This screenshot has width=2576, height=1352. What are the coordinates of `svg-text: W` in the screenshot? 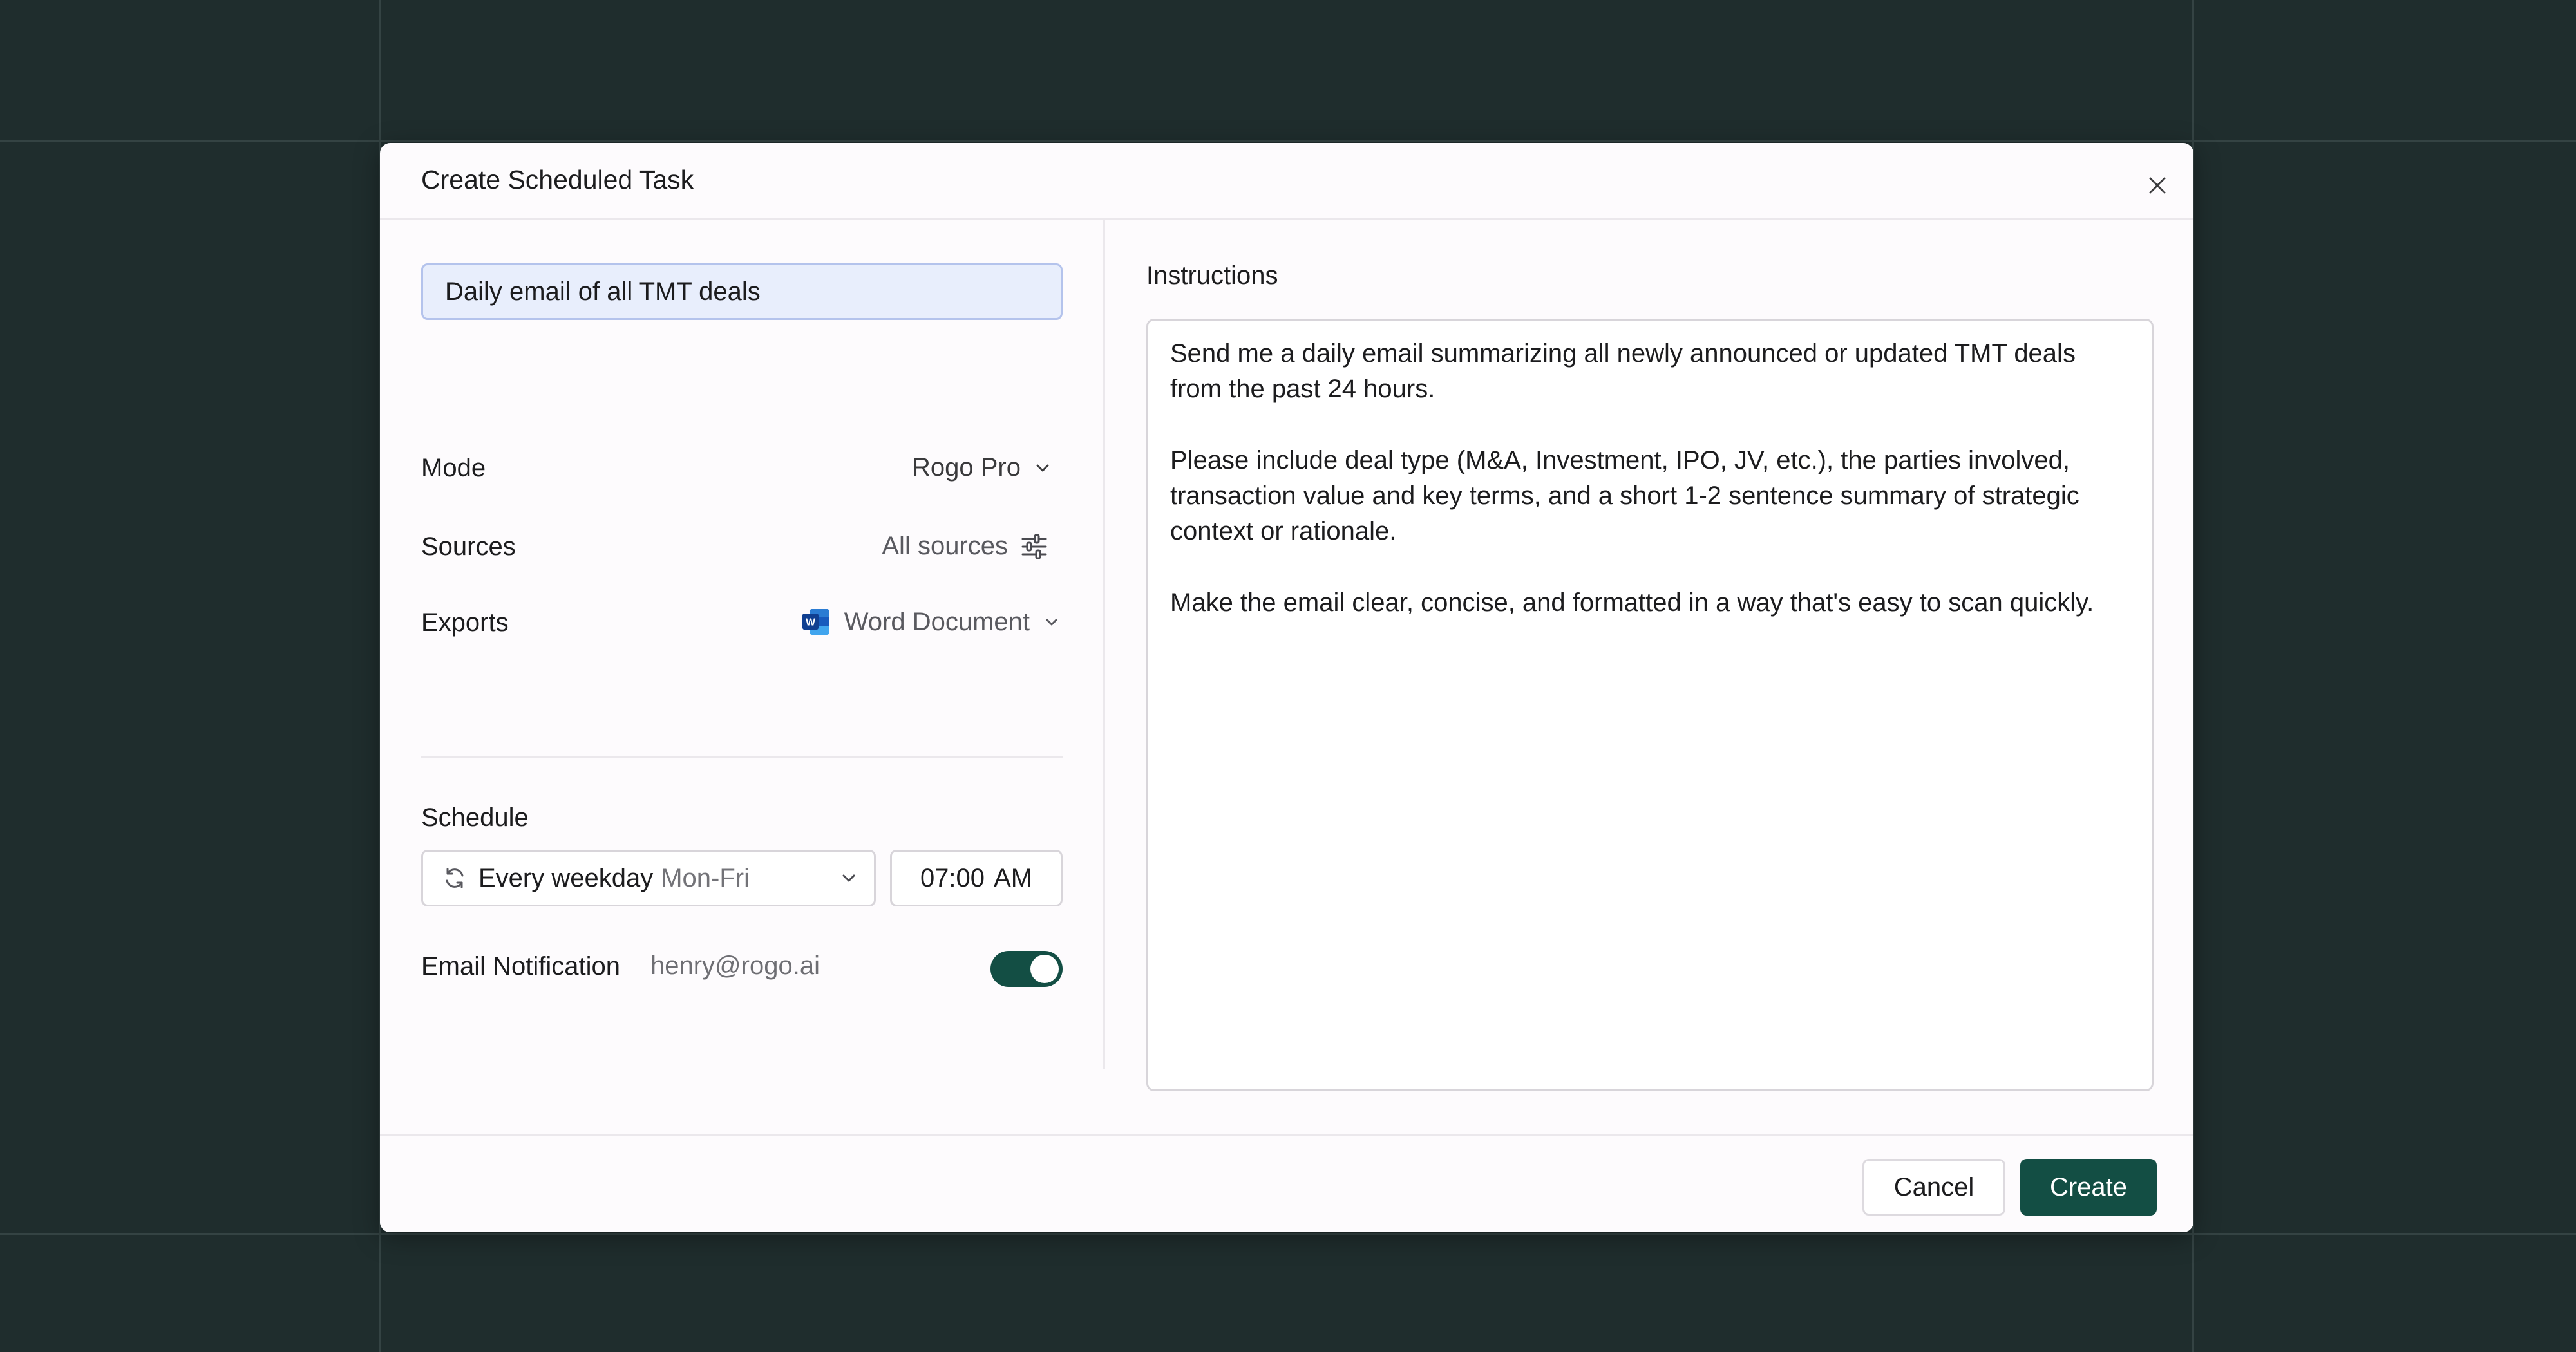 It's located at (811, 622).